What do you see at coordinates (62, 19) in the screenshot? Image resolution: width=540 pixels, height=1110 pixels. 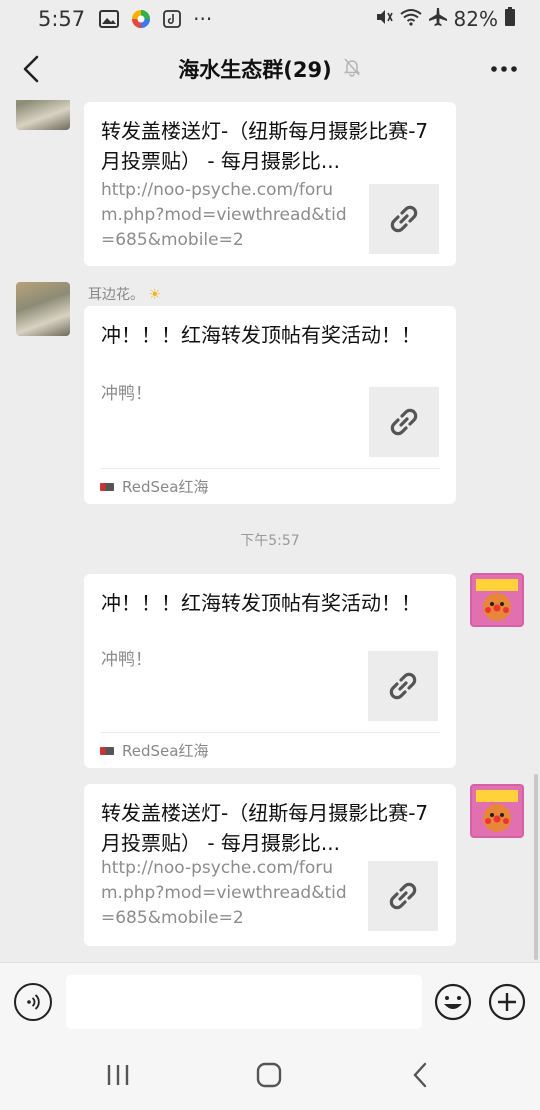 I see `status-time: 5:57` at bounding box center [62, 19].